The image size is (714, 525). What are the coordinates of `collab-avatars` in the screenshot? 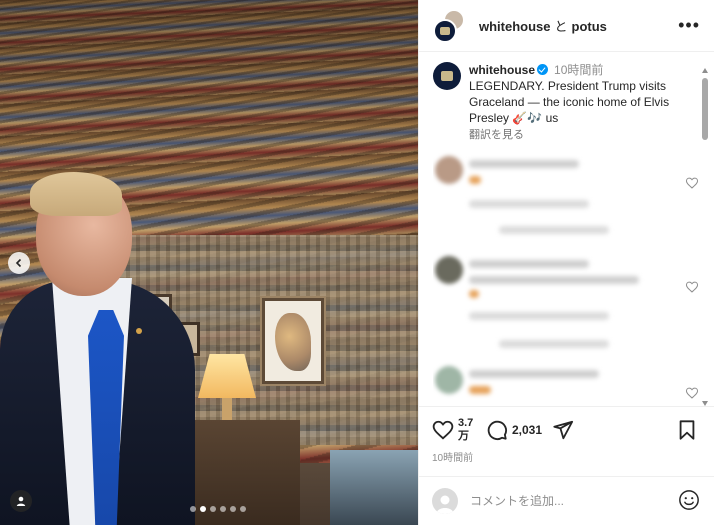 It's located at (450, 26).